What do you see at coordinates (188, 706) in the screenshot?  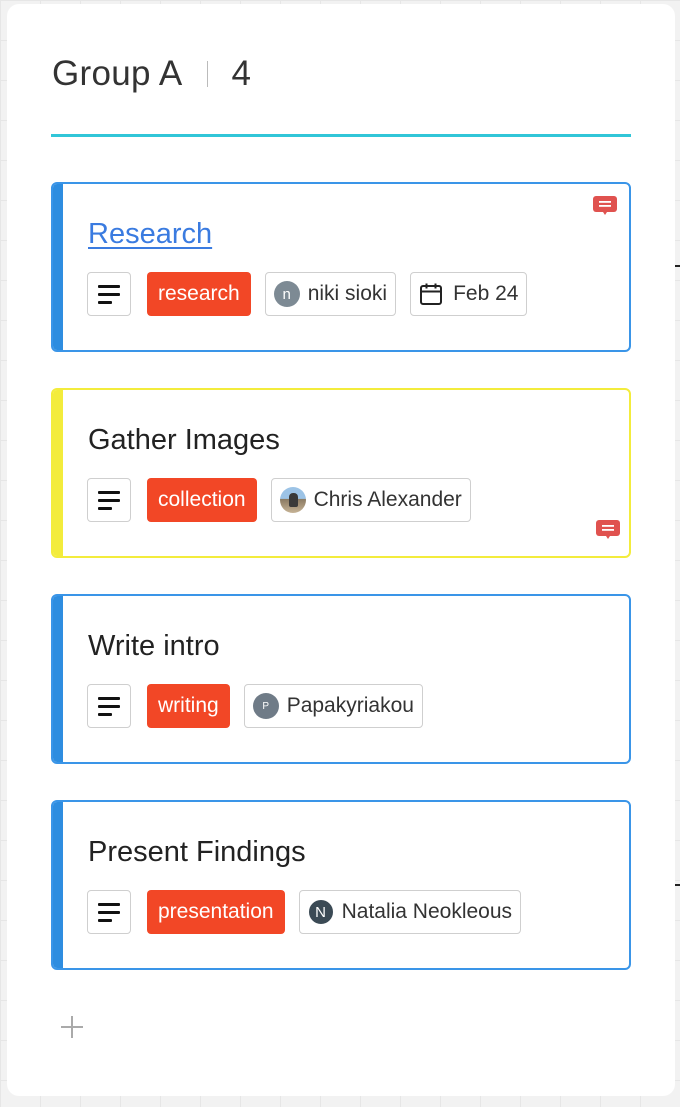 I see `label-tag: writing` at bounding box center [188, 706].